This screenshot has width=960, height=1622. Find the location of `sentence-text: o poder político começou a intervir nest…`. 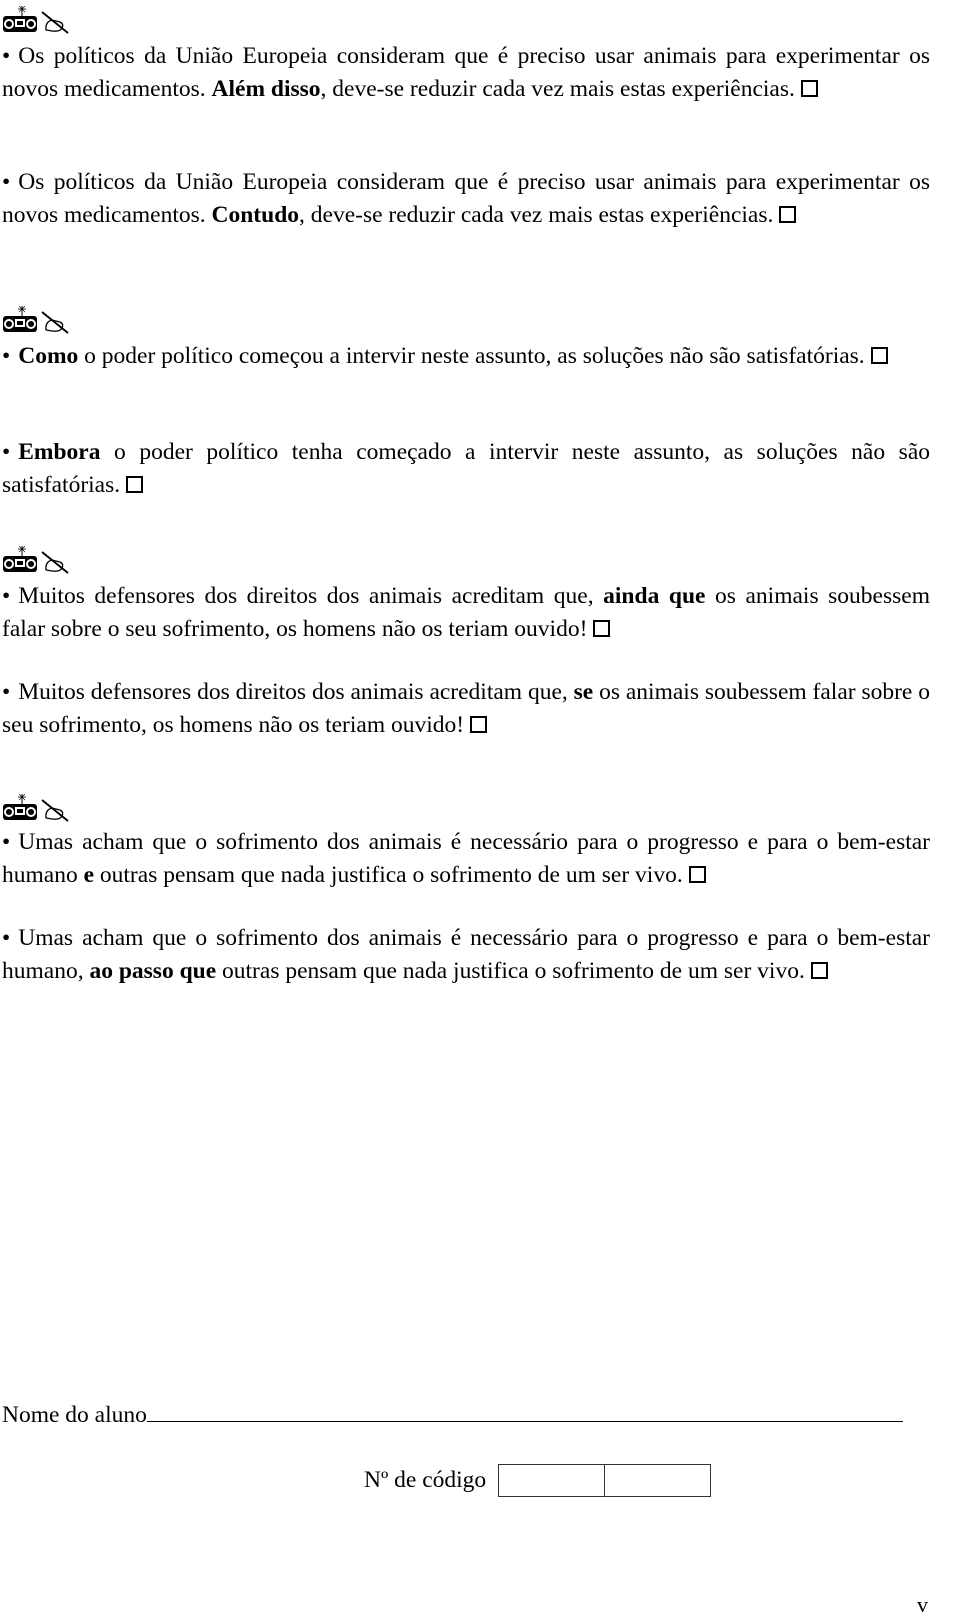

sentence-text: o poder político começou a intervir nest… is located at coordinates (471, 356).